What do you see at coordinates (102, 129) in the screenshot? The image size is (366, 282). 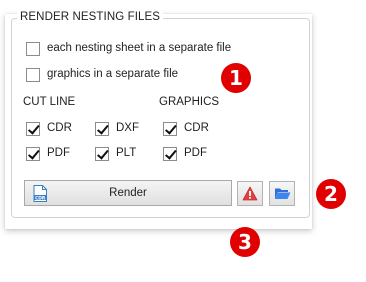 I see `cut-line-dxf-checkbox` at bounding box center [102, 129].